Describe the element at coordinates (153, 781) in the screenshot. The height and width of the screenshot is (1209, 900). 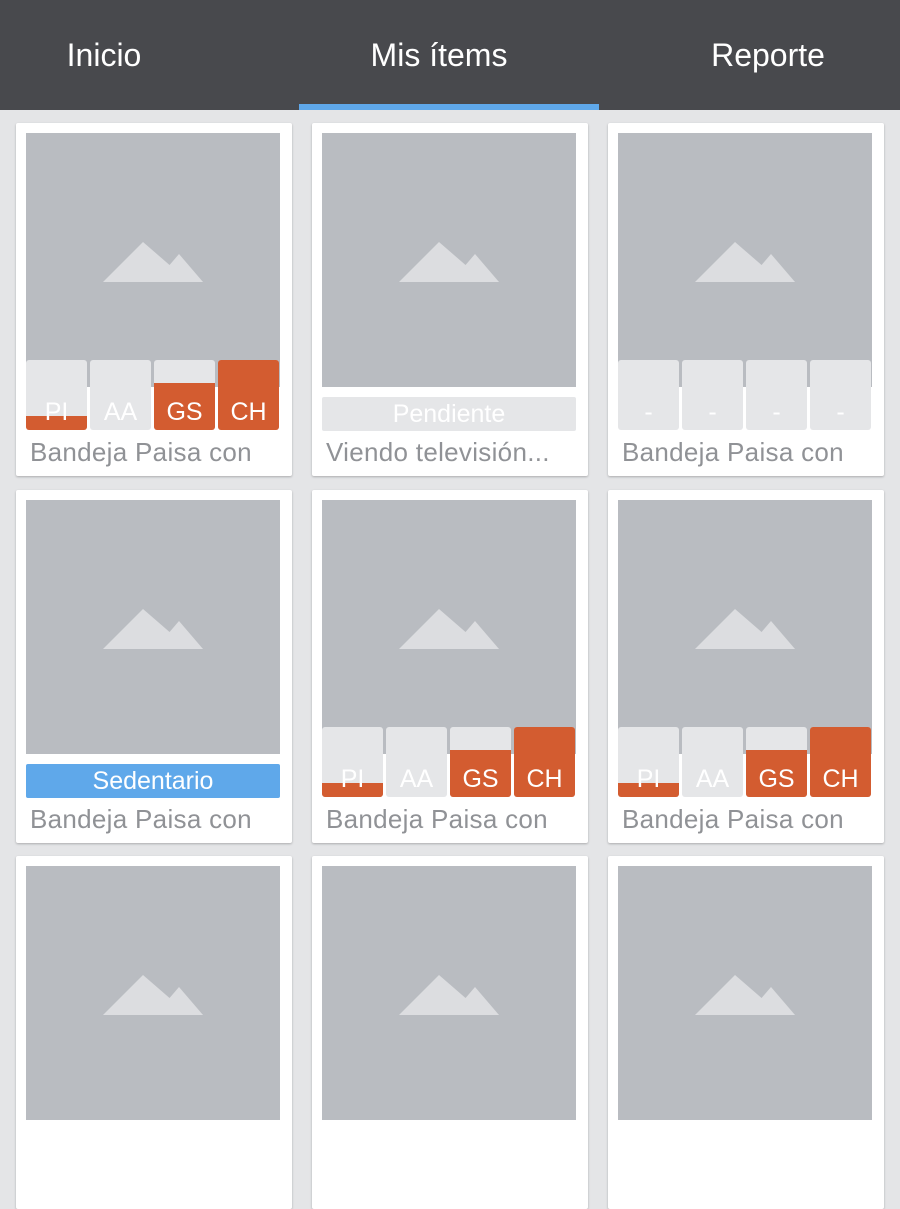
I see `status-badge: Sedentario` at that location.